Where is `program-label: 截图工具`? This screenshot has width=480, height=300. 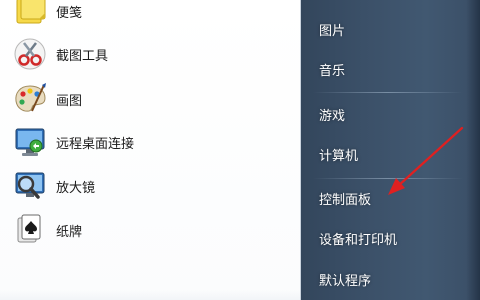 program-label: 截图工具 is located at coordinates (82, 56).